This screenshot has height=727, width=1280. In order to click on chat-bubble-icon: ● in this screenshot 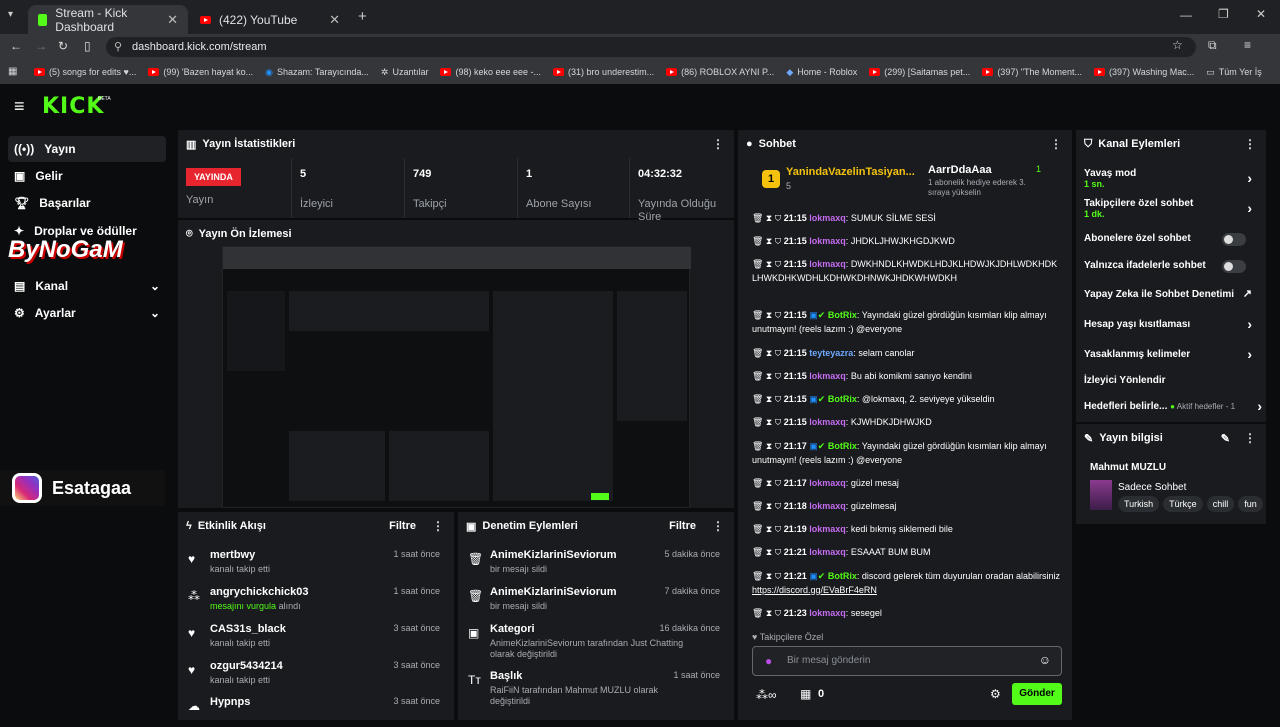, I will do `click(749, 144)`.